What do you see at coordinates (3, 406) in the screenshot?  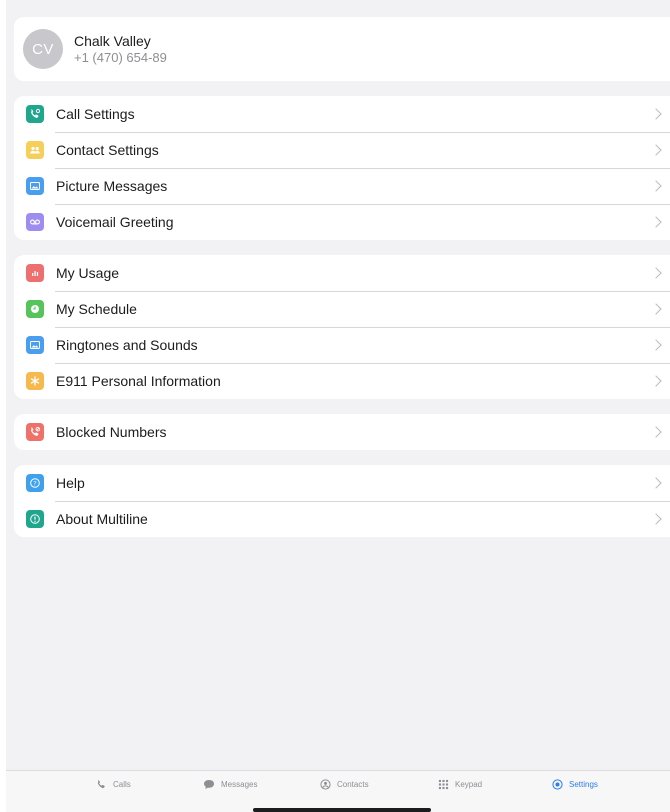 I see `left-edge-strip` at bounding box center [3, 406].